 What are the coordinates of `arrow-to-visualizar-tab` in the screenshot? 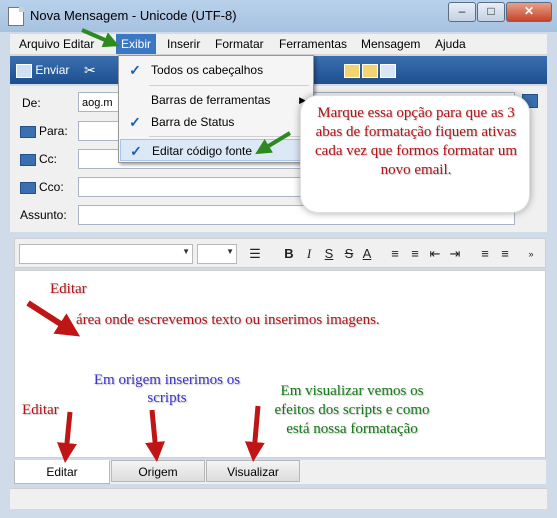 It's located at (254, 433).